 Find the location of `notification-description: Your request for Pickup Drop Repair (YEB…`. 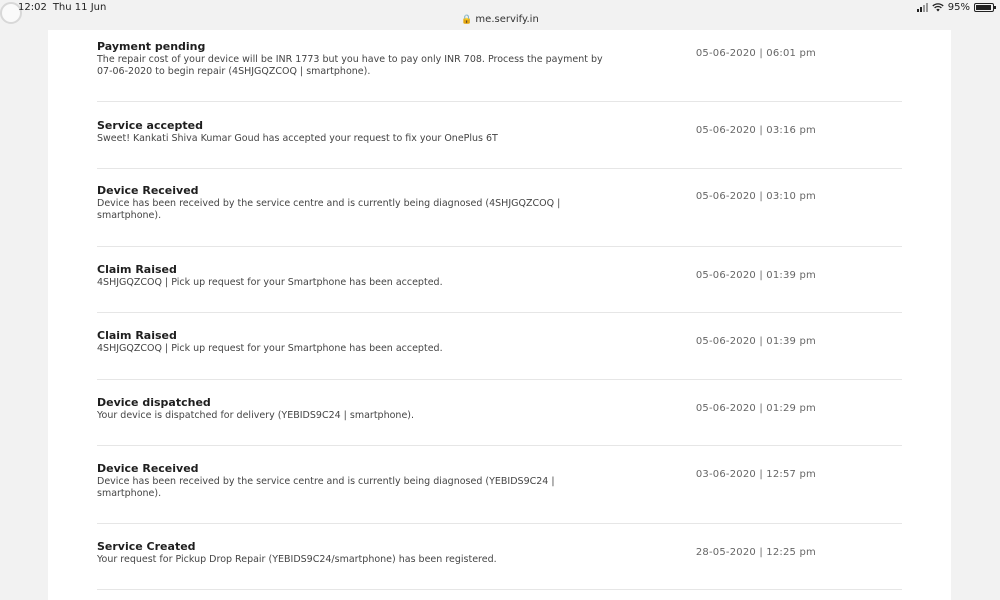

notification-description: Your request for Pickup Drop Repair (YEB… is located at coordinates (297, 559).